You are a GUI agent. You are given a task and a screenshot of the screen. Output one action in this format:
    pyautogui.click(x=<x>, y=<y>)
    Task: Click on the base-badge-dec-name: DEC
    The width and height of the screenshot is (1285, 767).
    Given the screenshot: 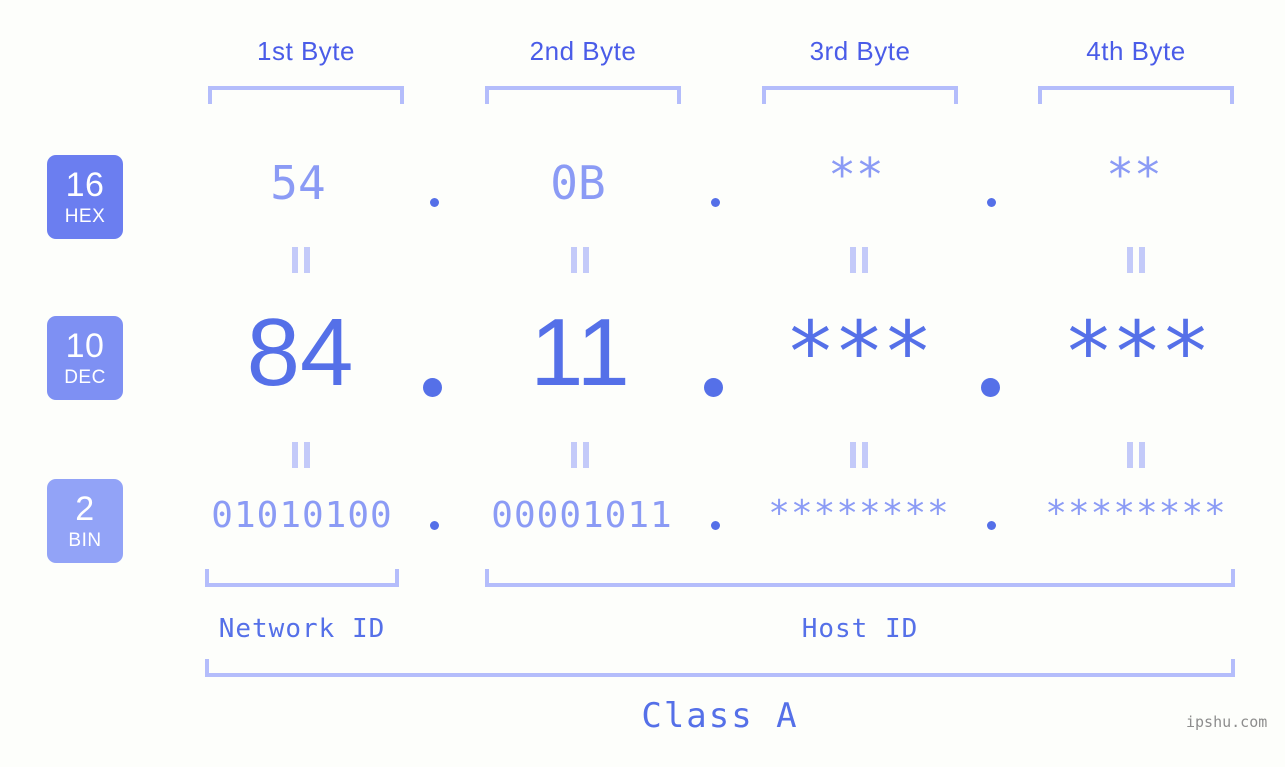 What is the action you would take?
    pyautogui.click(x=85, y=377)
    